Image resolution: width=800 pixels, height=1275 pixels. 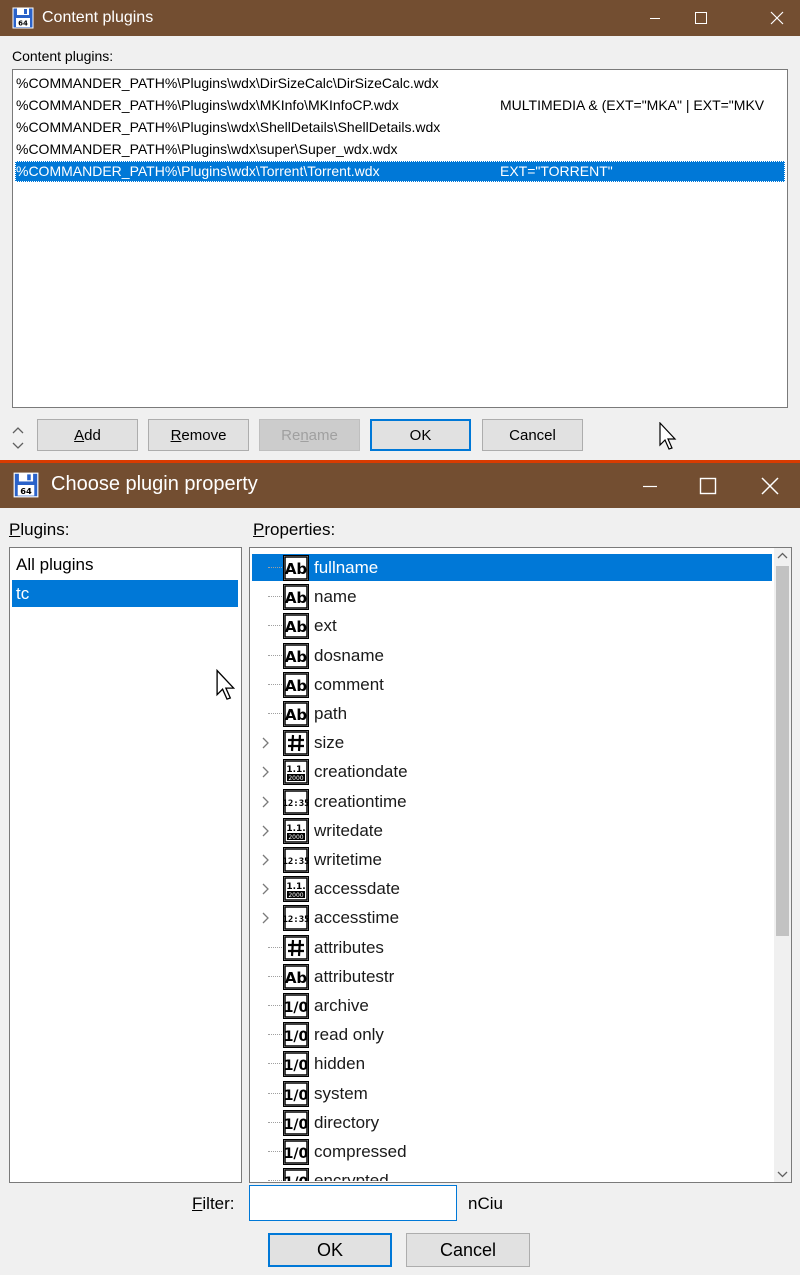 I want to click on property-tree-item: 1/0 read only, so click(x=512, y=1034).